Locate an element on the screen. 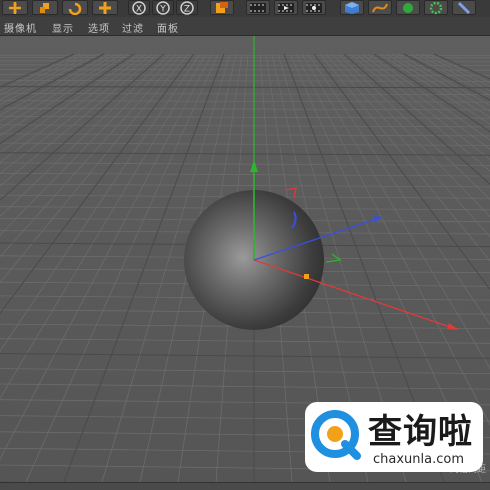 The height and width of the screenshot is (490, 490). x-axis-lock-icon: X is located at coordinates (139, 7).